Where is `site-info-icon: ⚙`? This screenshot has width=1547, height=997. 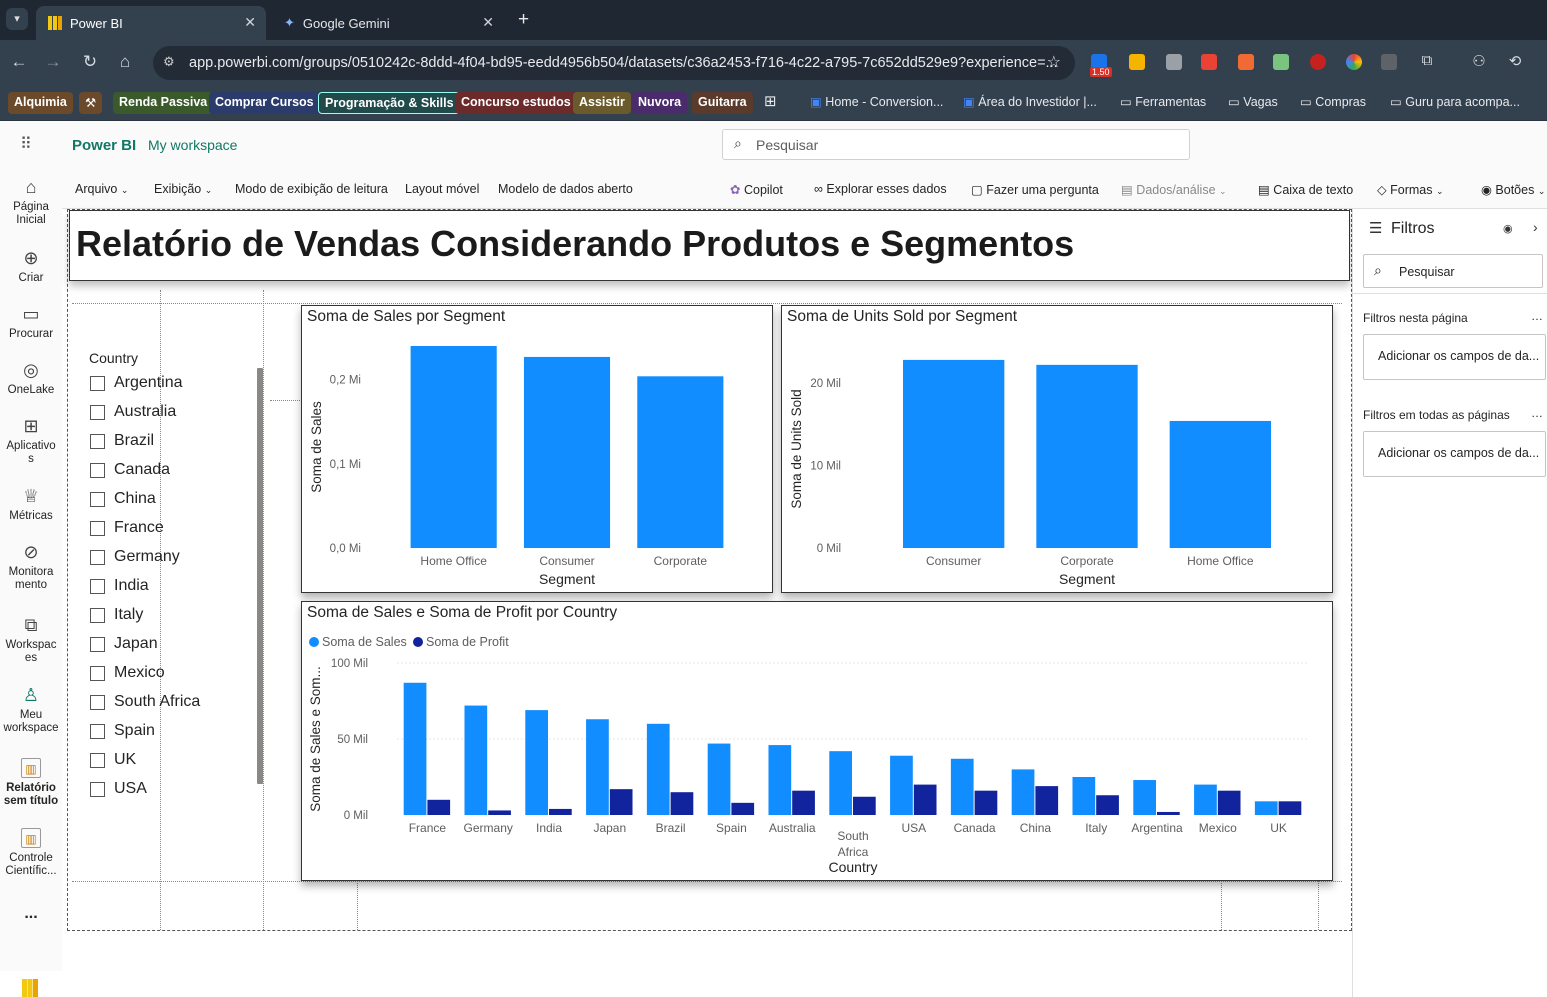
site-info-icon: ⚙ is located at coordinates (169, 62).